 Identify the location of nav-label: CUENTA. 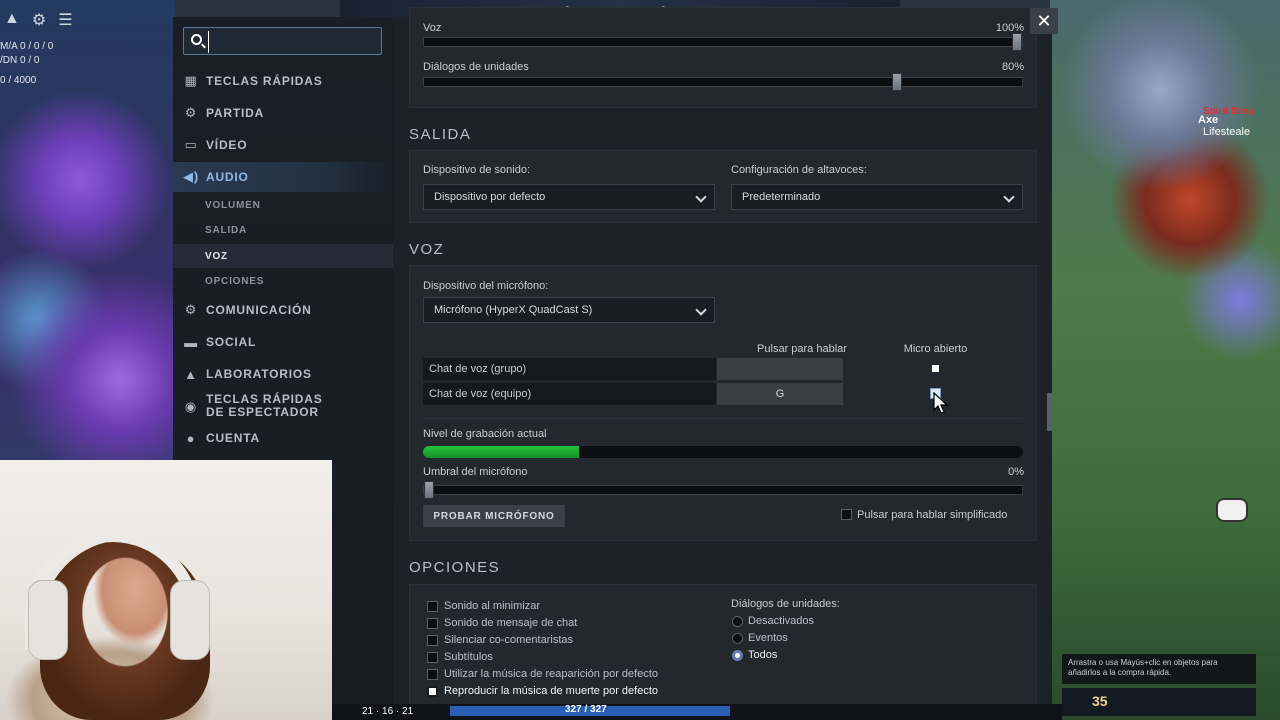
(233, 438).